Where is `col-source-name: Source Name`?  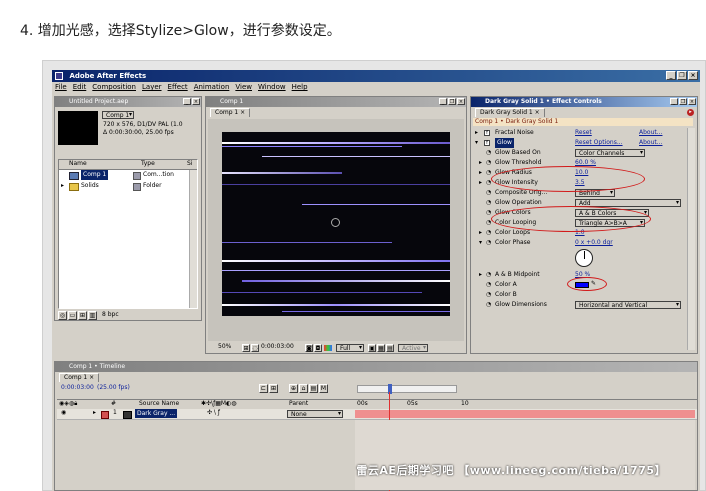
col-source-name: Source Name is located at coordinates (159, 404).